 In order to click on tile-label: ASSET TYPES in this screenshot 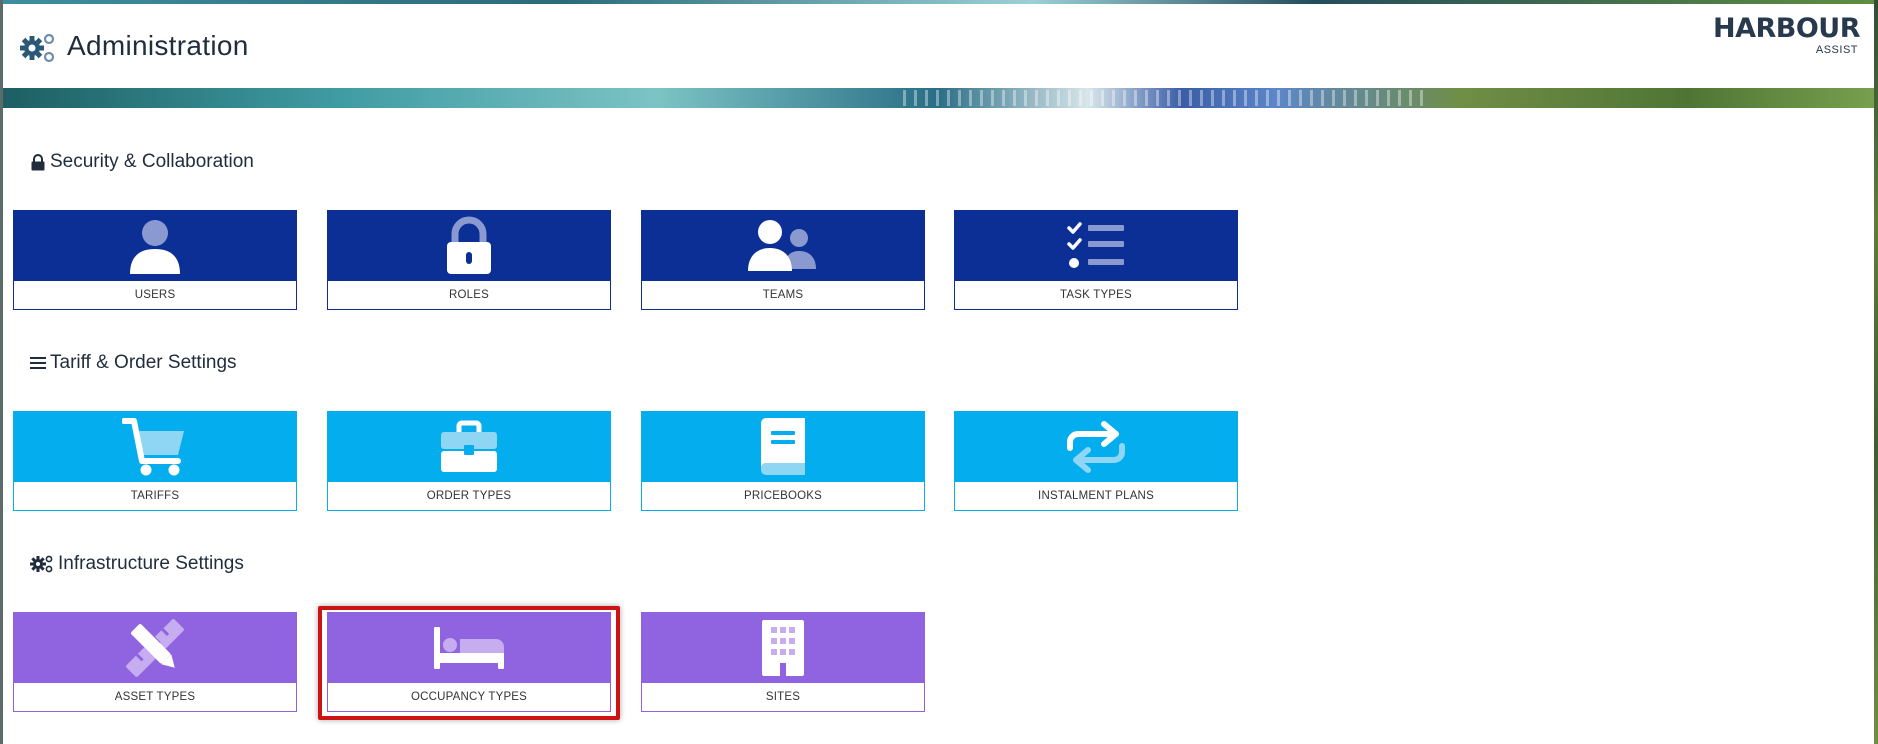, I will do `click(155, 696)`.